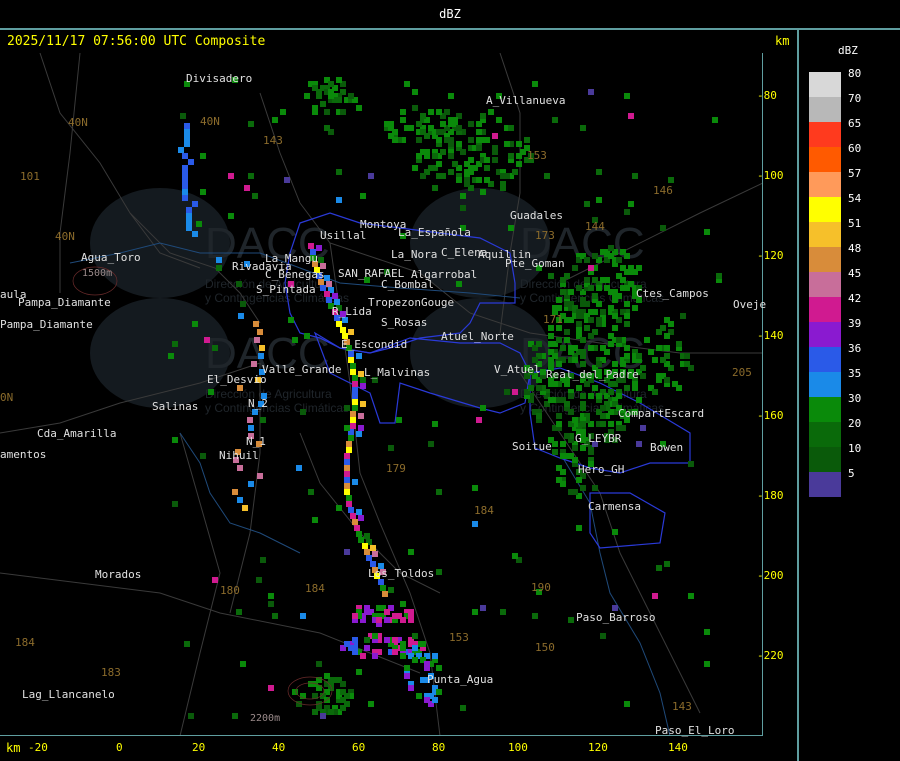 The width and height of the screenshot is (900, 761). Describe the element at coordinates (537, 155) in the screenshot. I see `route-number: 153` at that location.